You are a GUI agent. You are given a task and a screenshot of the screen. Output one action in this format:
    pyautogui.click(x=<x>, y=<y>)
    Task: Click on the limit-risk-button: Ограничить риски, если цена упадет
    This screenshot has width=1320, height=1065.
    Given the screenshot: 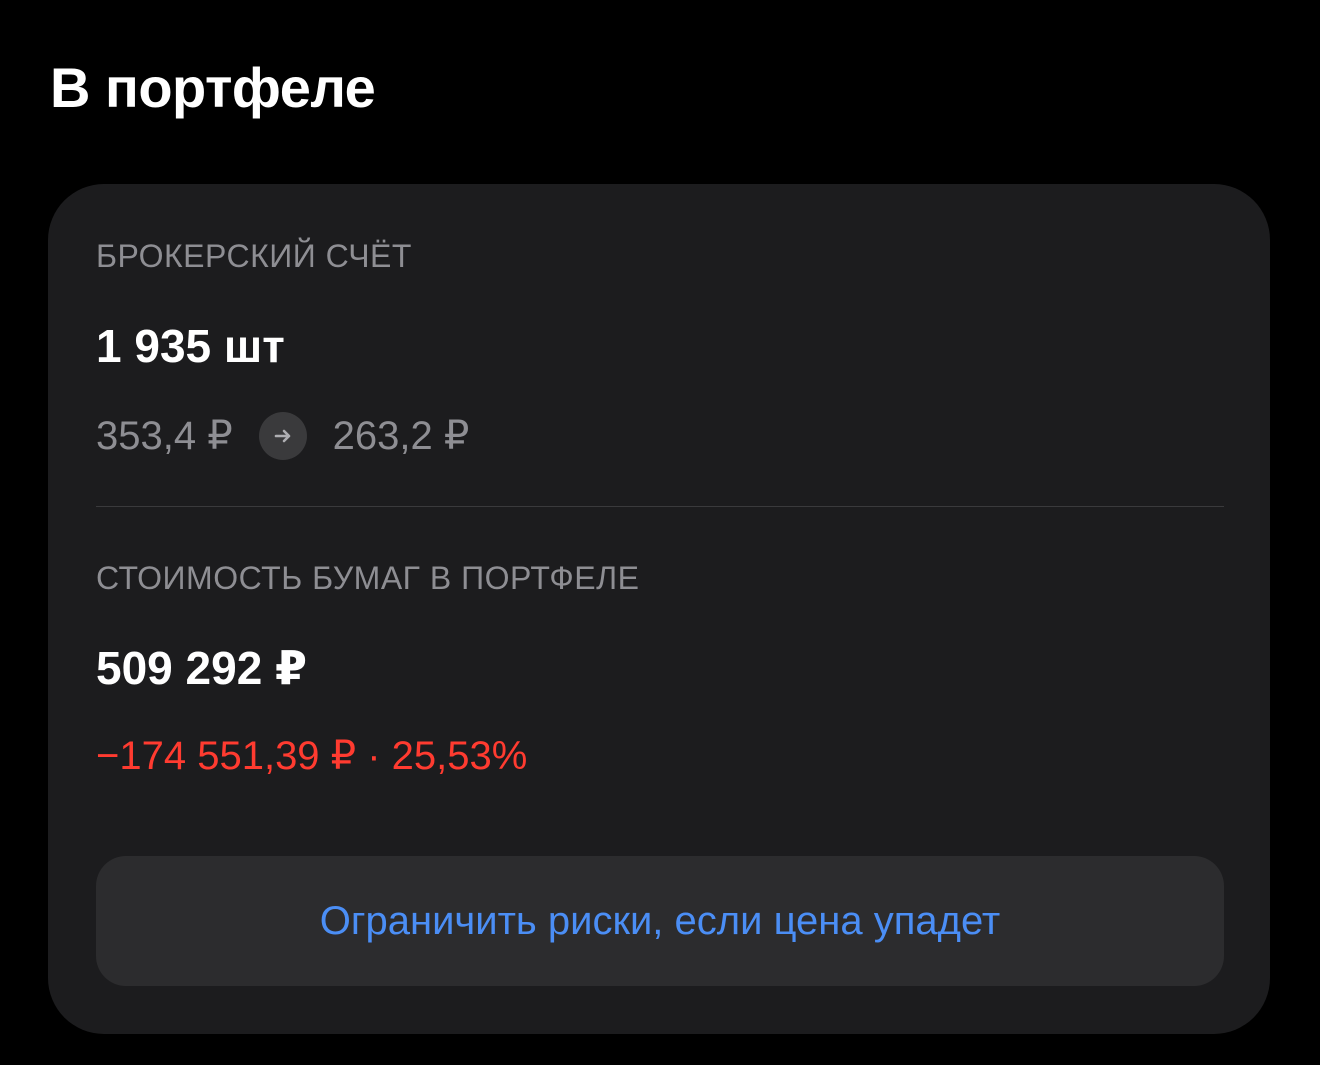 What is the action you would take?
    pyautogui.click(x=660, y=921)
    